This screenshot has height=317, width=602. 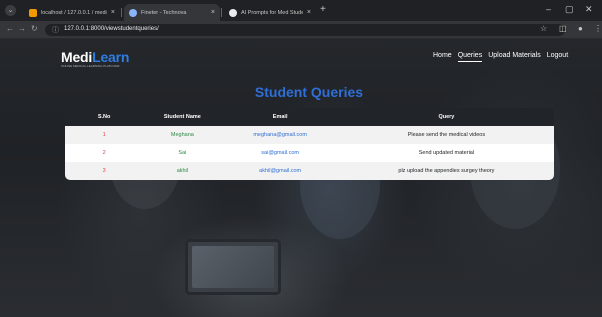 I want to click on address-bar: ⓘ 127.0.0.1:8000/viewstudentqueries/, so click(x=305, y=30).